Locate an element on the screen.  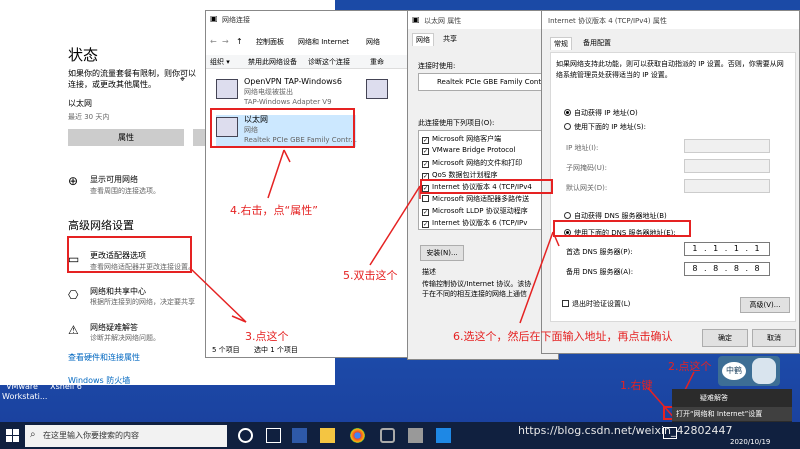
cortana-icon is located at coordinates (245, 435).